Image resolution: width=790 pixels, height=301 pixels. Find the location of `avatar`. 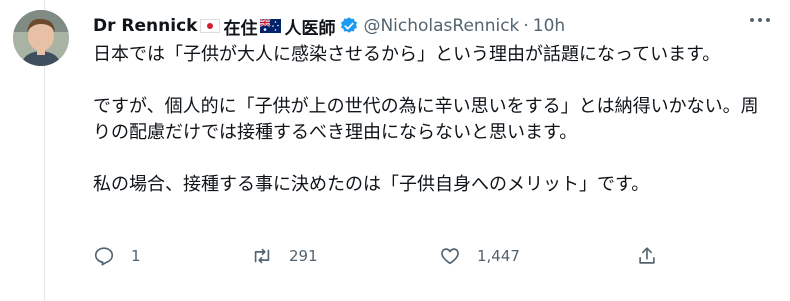

avatar is located at coordinates (41, 38).